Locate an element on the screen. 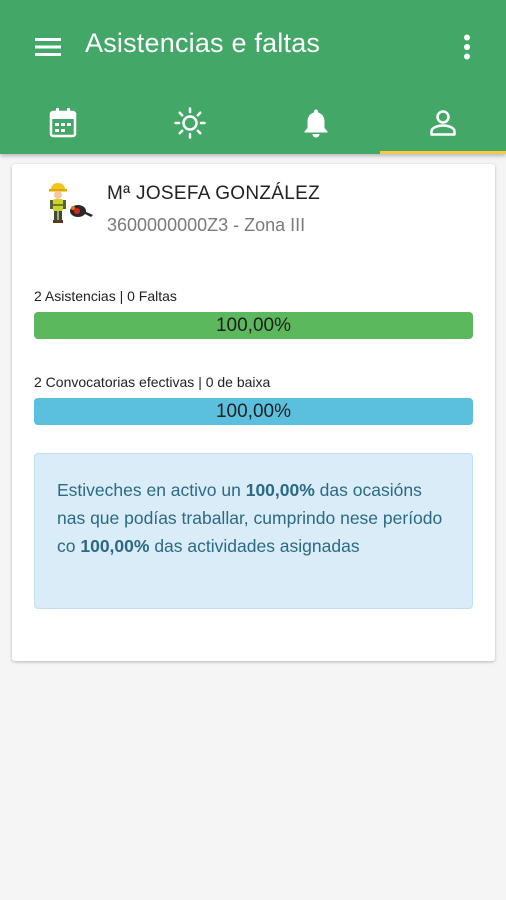 Image resolution: width=506 pixels, height=900 pixels. tab-profile is located at coordinates (442, 123).